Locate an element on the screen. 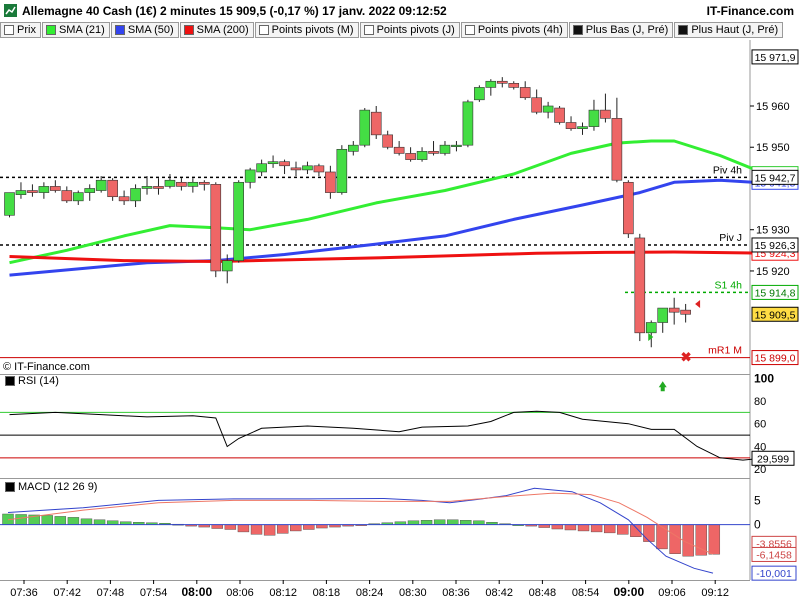 The image size is (800, 600). price-tag-text: 15 899,0 is located at coordinates (775, 359).